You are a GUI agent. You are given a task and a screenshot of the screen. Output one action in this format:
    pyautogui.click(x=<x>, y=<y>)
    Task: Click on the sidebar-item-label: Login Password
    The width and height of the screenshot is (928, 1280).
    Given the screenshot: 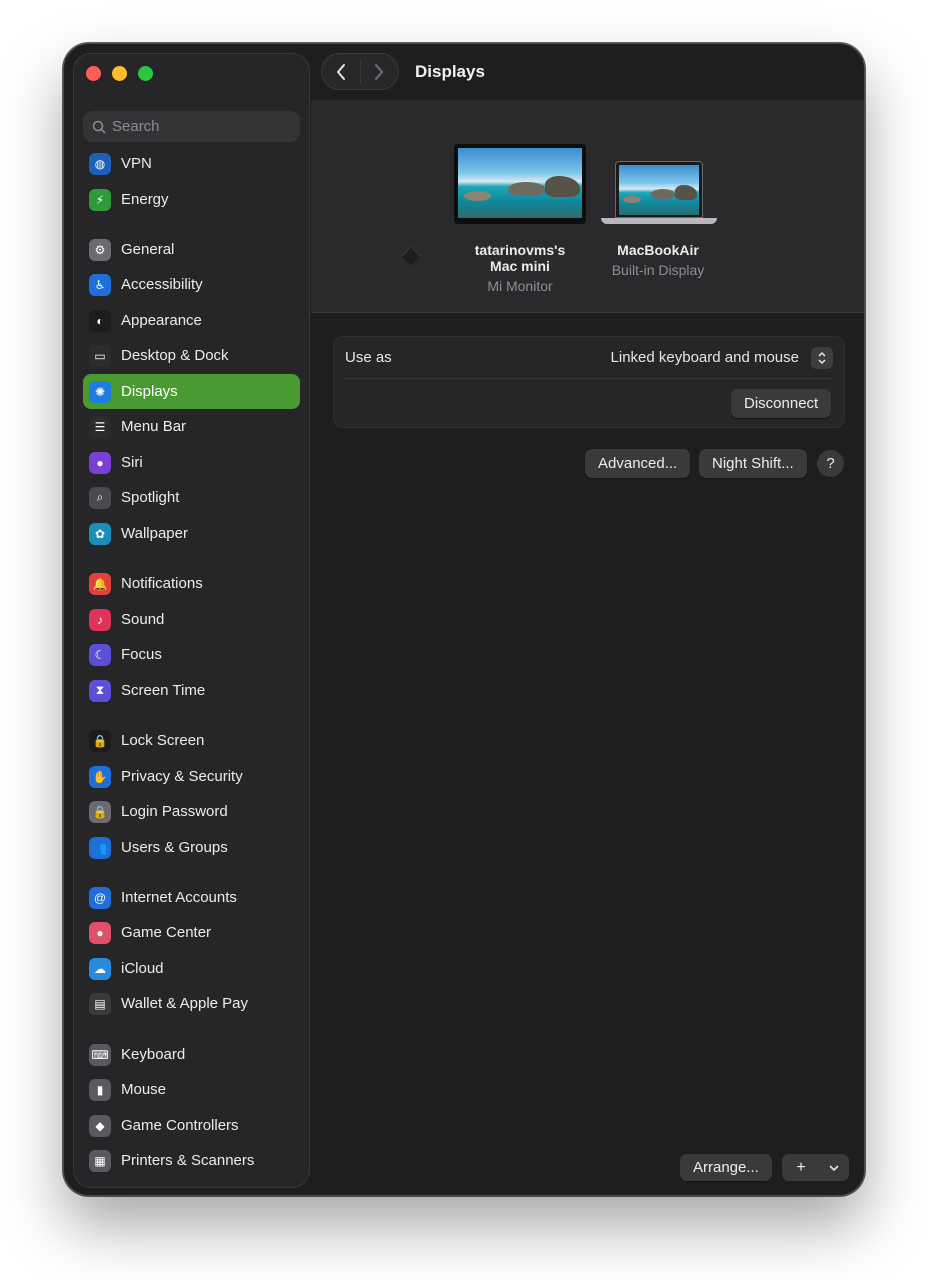 What is the action you would take?
    pyautogui.click(x=174, y=811)
    